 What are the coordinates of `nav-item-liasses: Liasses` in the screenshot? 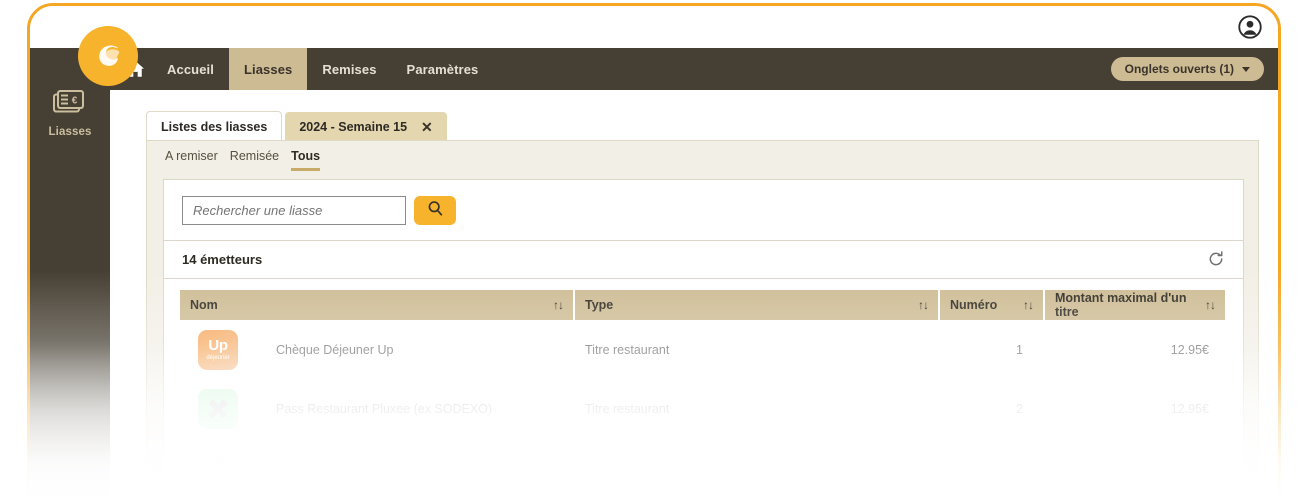 It's located at (268, 69).